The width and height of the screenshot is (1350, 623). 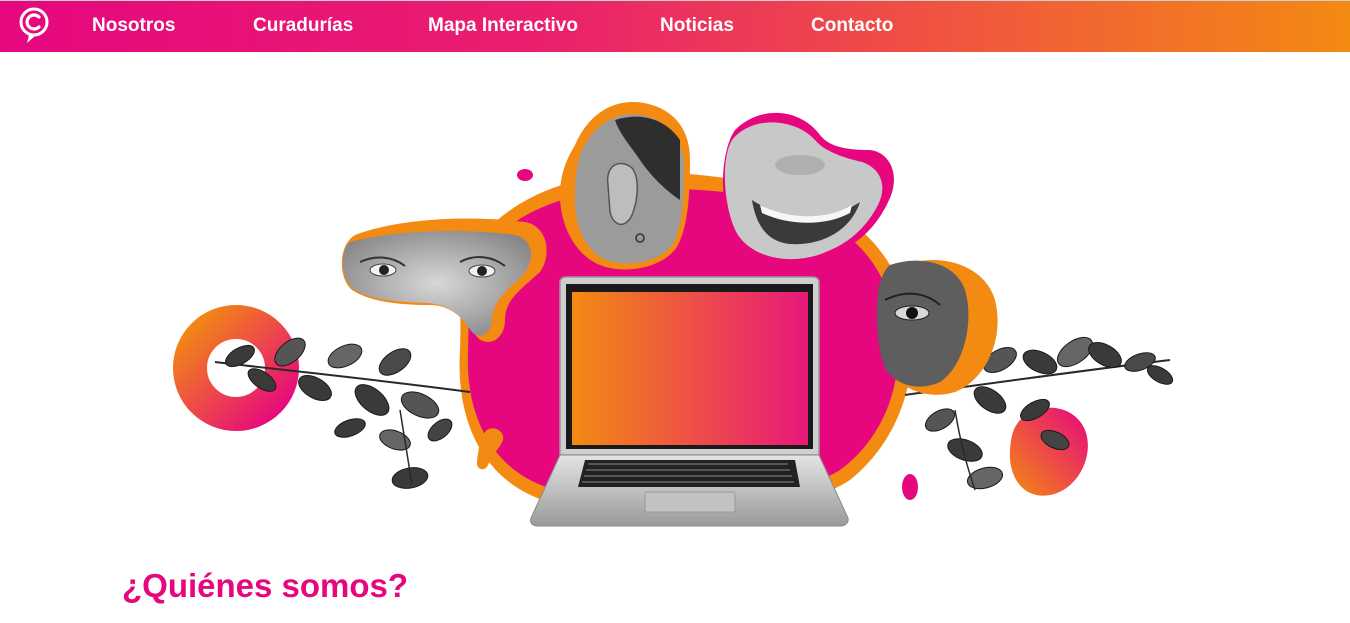 What do you see at coordinates (35, 26) in the screenshot?
I see `logo-icon` at bounding box center [35, 26].